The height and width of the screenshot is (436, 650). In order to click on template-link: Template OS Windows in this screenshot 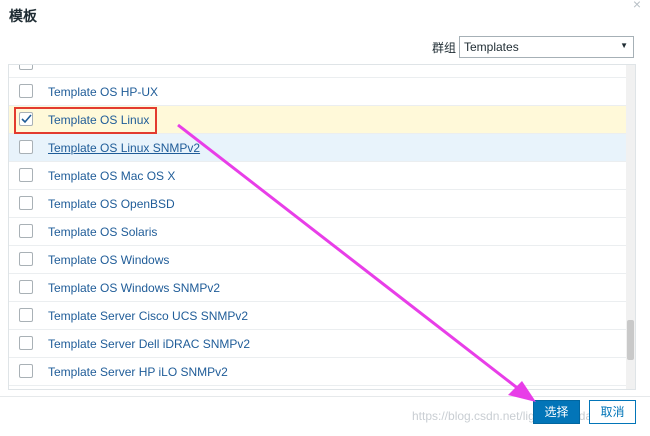, I will do `click(108, 260)`.